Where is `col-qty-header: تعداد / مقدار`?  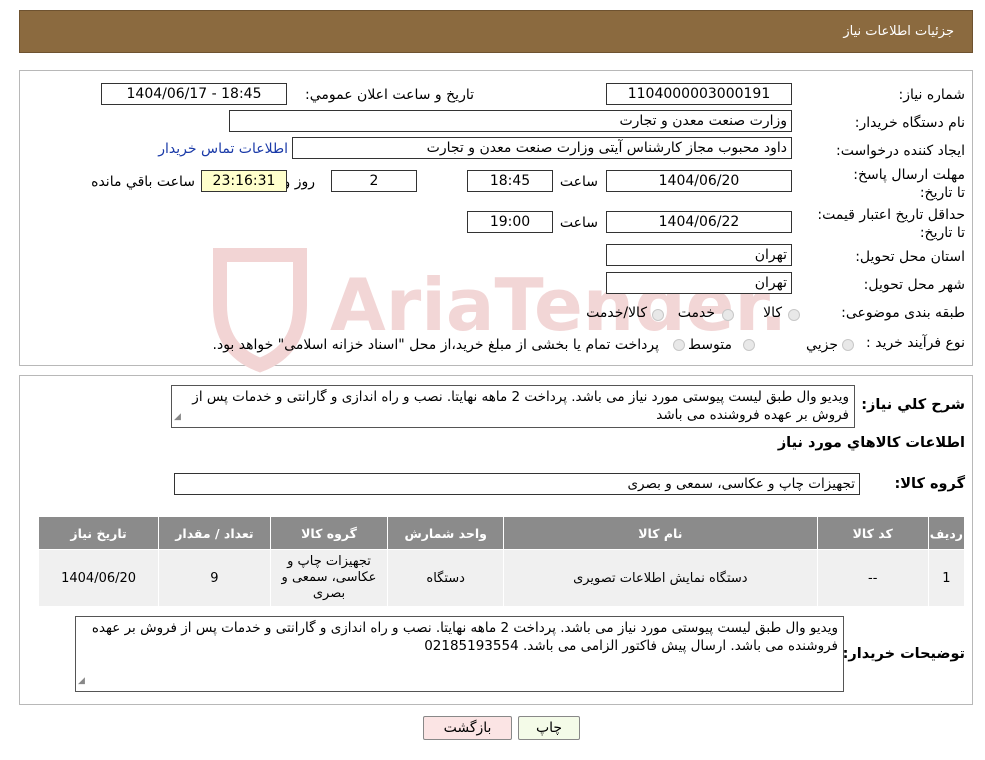
col-qty-header: تعداد / مقدار is located at coordinates (214, 533).